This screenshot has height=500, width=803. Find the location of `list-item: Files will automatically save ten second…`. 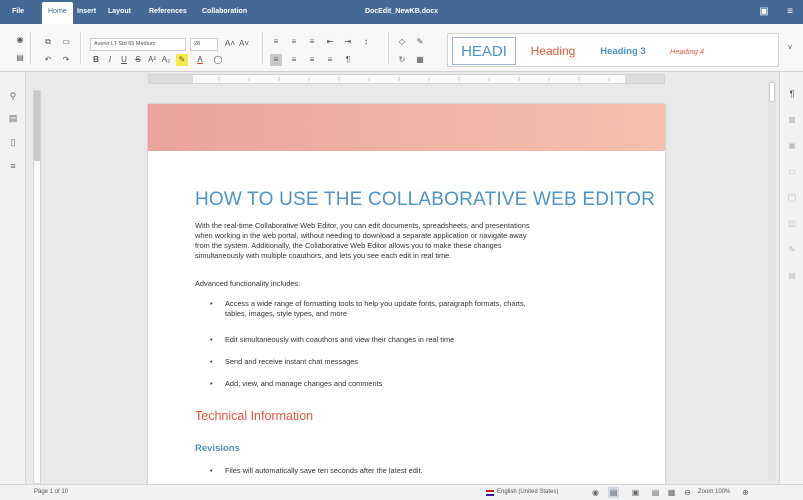

list-item: Files will automatically save ten second… is located at coordinates (420, 471).